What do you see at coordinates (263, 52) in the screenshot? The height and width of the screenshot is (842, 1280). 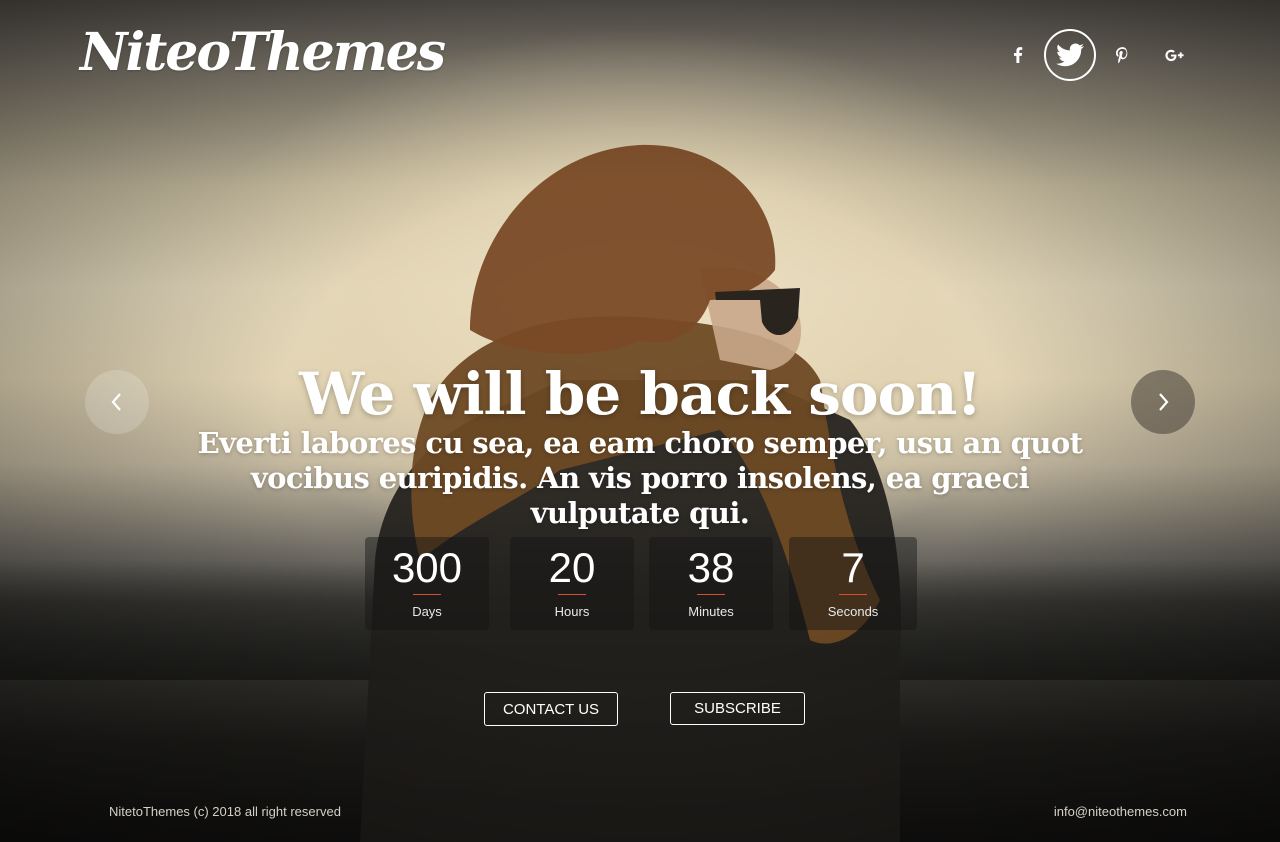 I see `site-logo: NiteoThemes` at bounding box center [263, 52].